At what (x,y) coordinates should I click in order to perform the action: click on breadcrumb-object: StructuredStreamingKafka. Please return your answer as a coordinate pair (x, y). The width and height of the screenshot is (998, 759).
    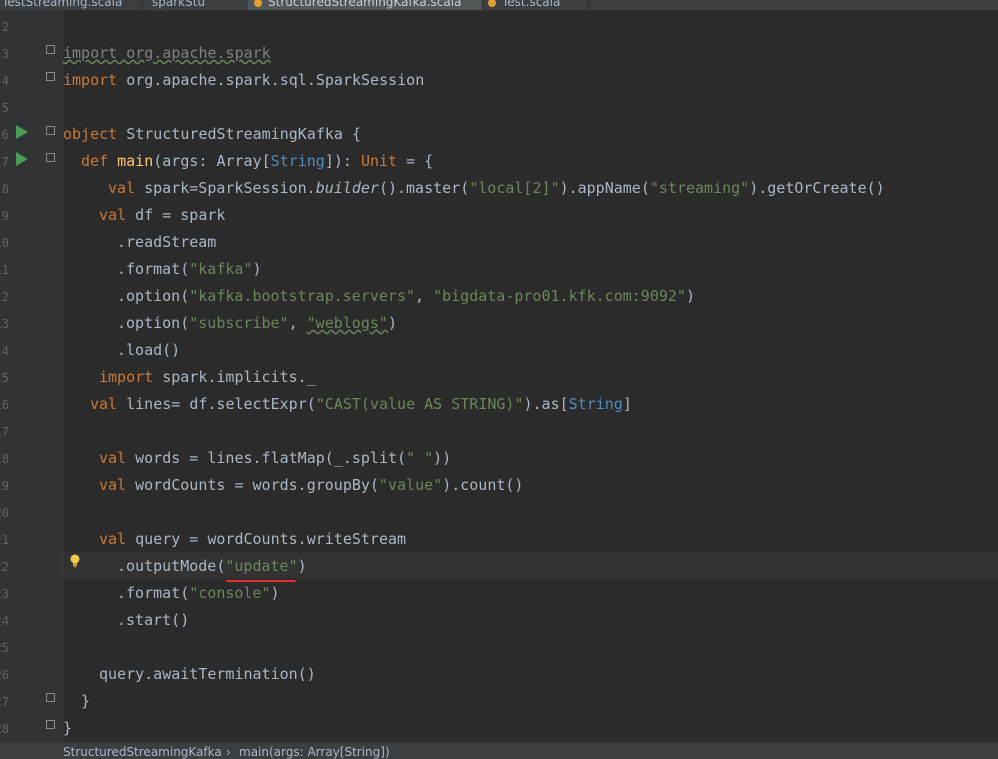
    Looking at the image, I should click on (142, 752).